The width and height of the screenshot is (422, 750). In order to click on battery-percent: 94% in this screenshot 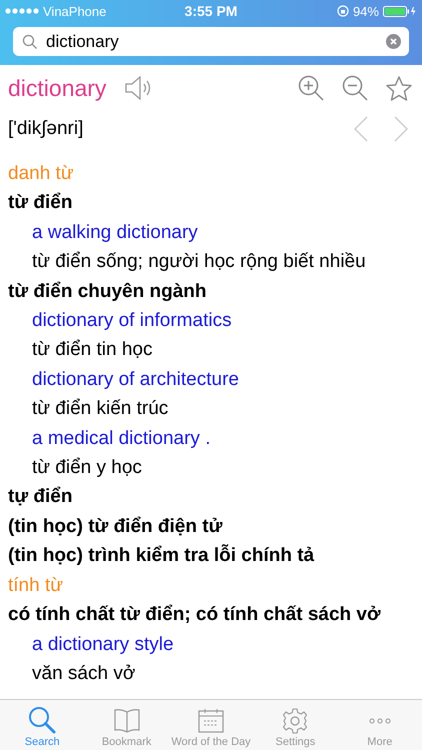, I will do `click(365, 11)`.